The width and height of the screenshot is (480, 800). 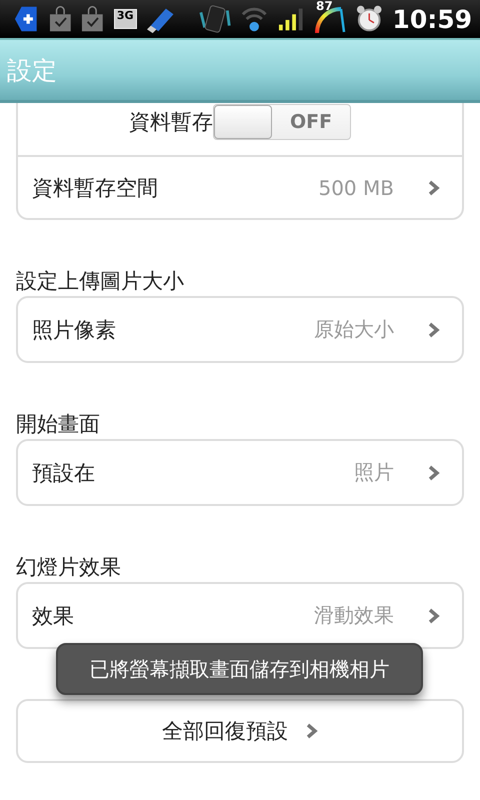 What do you see at coordinates (95, 188) in the screenshot?
I see `row-label: 資料暫存空間` at bounding box center [95, 188].